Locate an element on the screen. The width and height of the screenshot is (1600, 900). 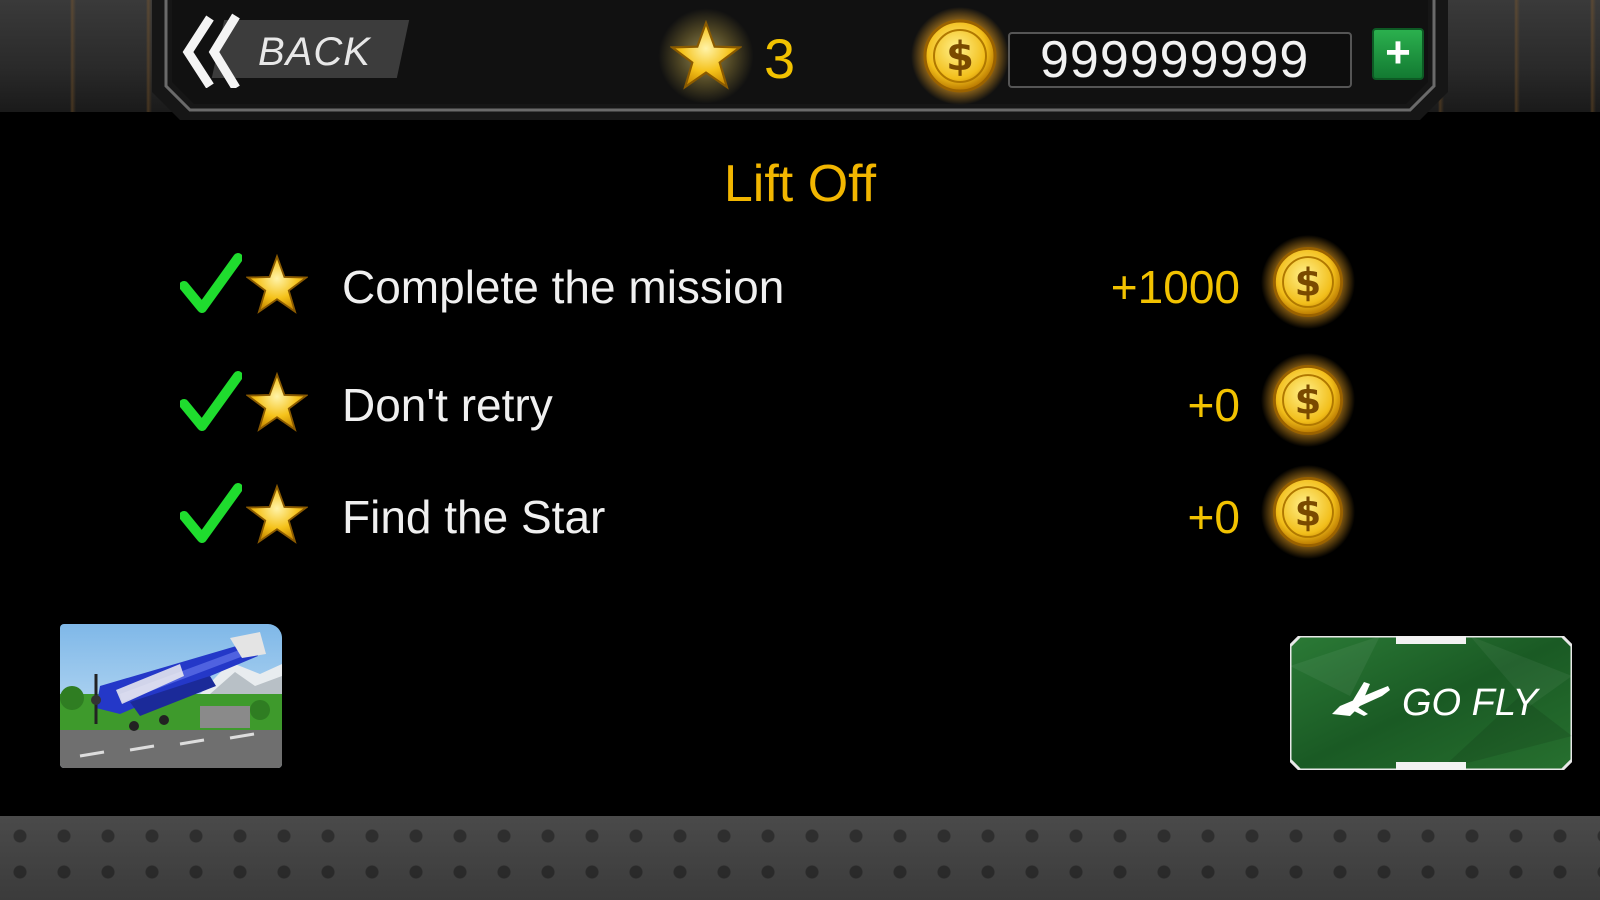
double-chevron-left-icon is located at coordinates (211, 50).